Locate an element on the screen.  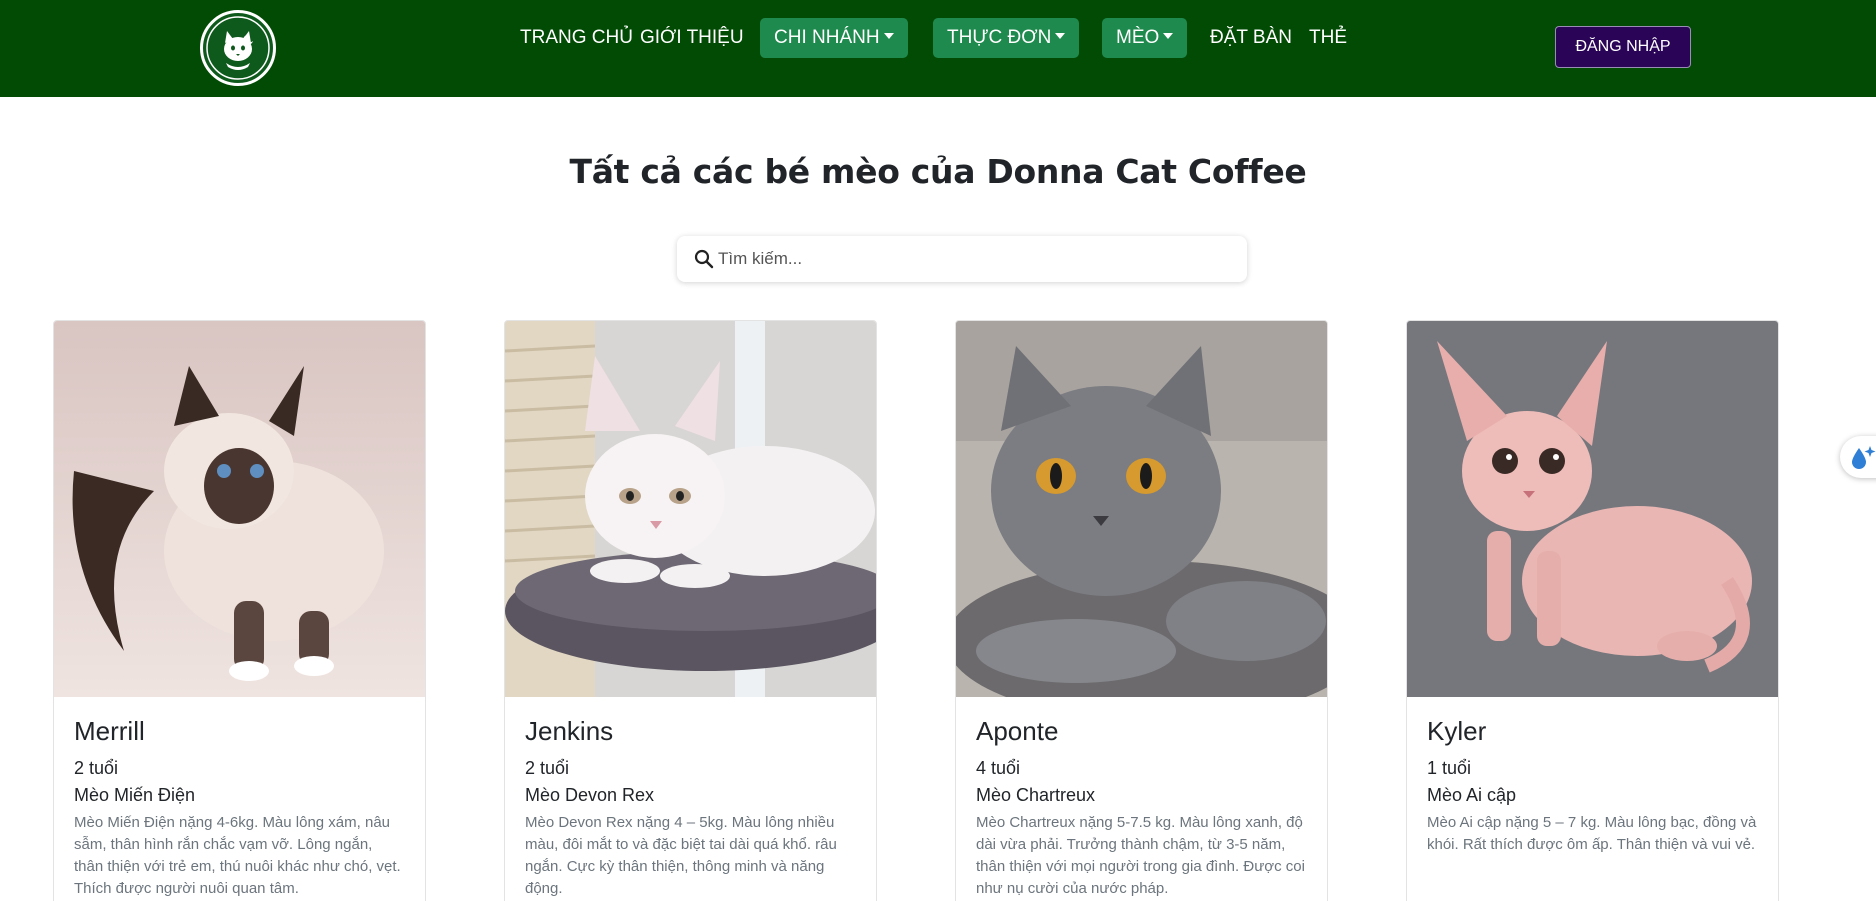
nav-menu-dropdown: THỰC ĐƠN is located at coordinates (1006, 38).